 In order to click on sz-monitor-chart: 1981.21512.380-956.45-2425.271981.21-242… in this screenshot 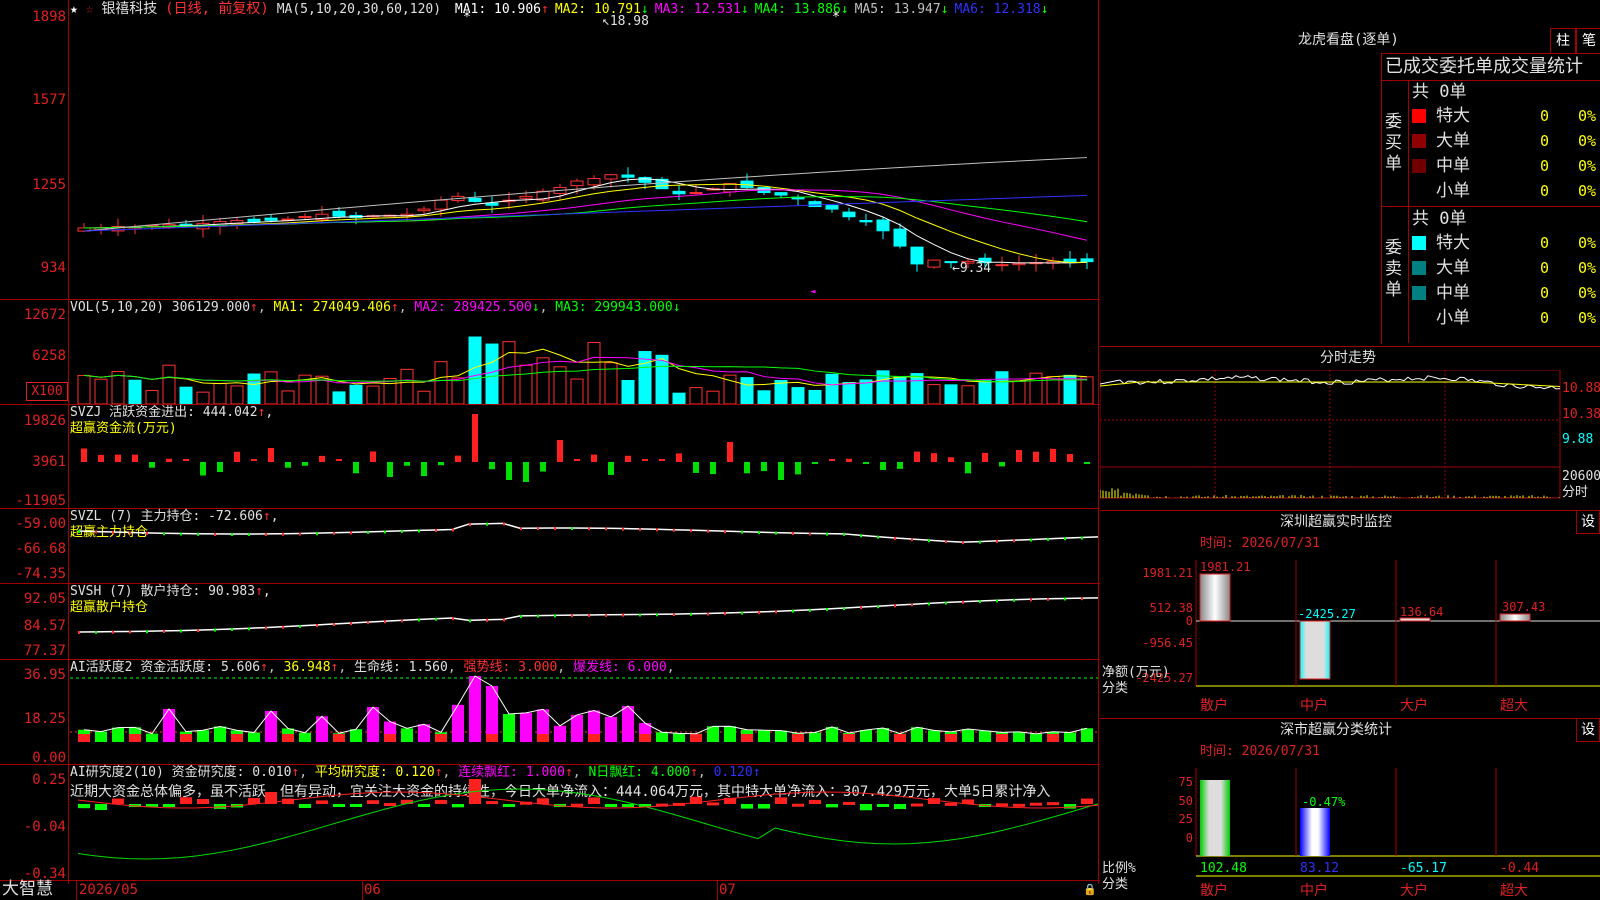, I will do `click(1350, 635)`.